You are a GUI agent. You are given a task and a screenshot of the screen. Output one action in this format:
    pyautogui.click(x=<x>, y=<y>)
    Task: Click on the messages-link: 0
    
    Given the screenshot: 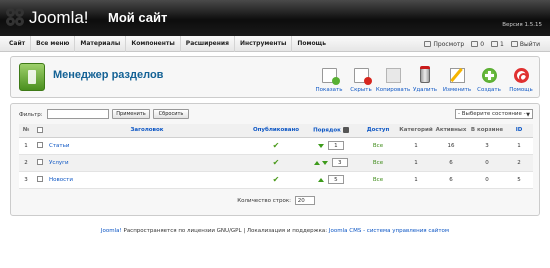 What is the action you would take?
    pyautogui.click(x=477, y=44)
    